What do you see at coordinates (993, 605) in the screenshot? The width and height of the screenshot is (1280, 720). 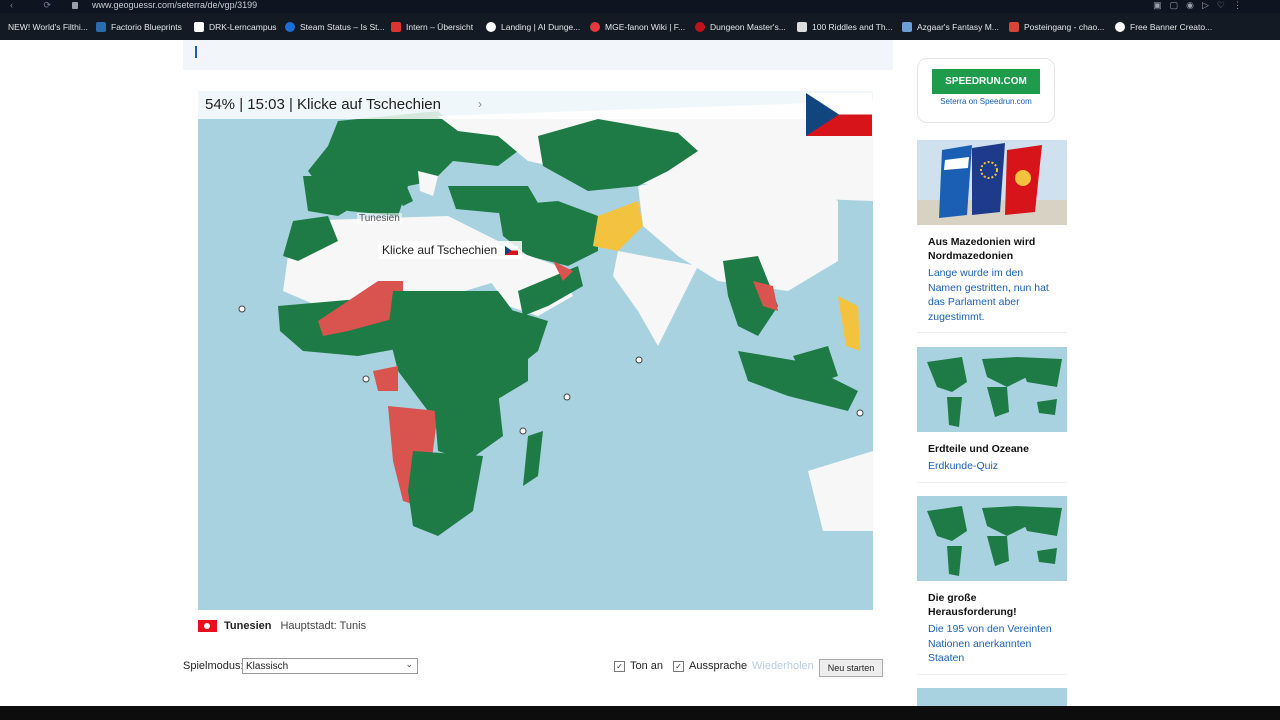 I see `card-title: Die große Herausforderung!` at bounding box center [993, 605].